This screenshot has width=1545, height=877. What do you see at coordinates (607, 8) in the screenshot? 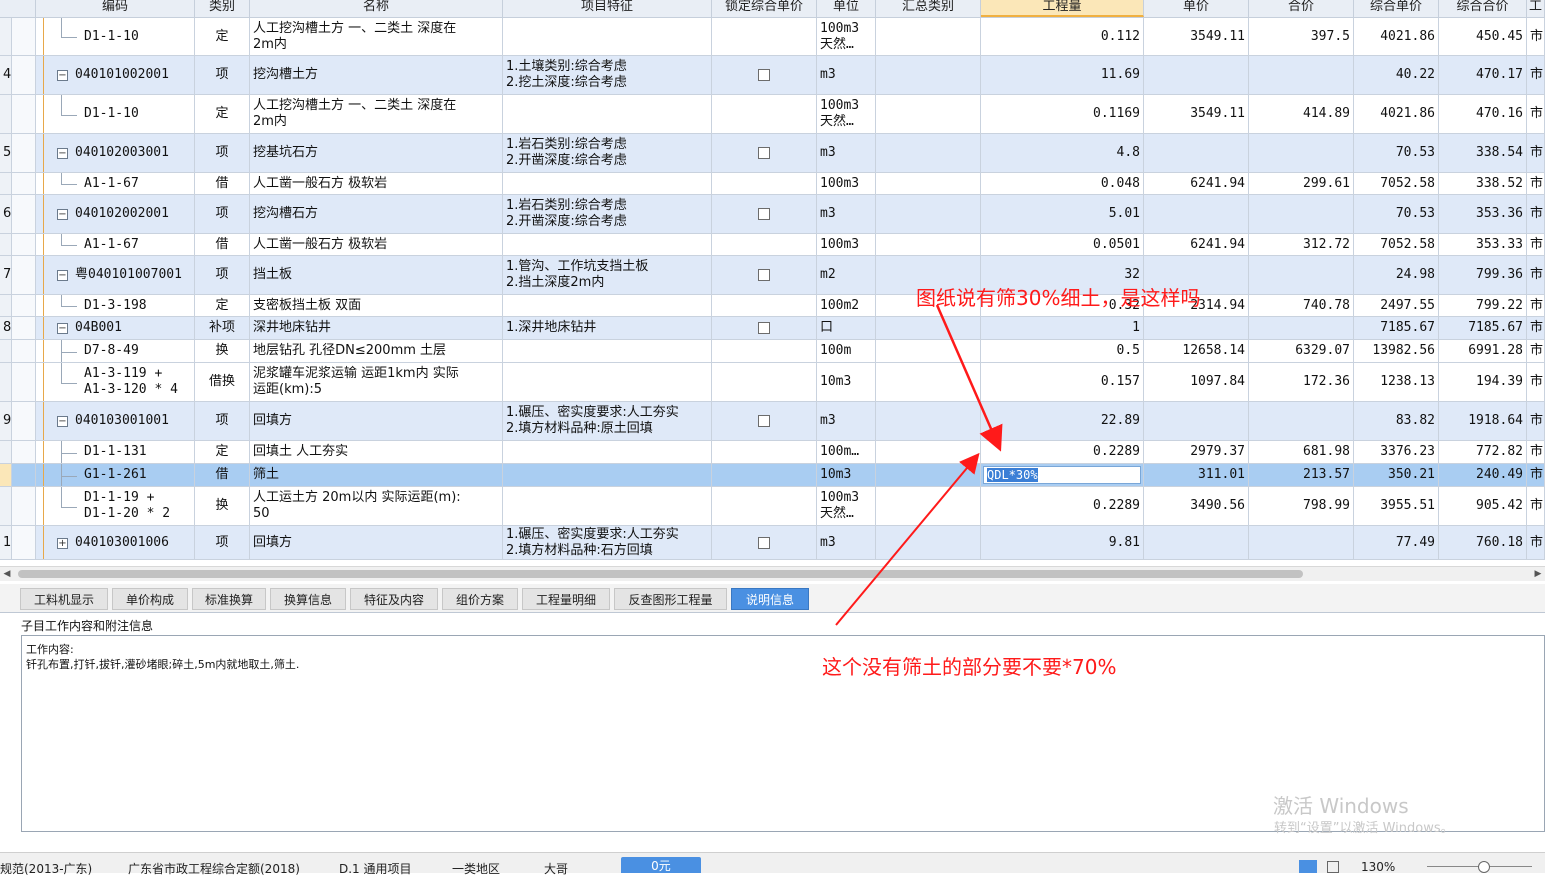
I see `column-header-3: 项目特征` at bounding box center [607, 8].